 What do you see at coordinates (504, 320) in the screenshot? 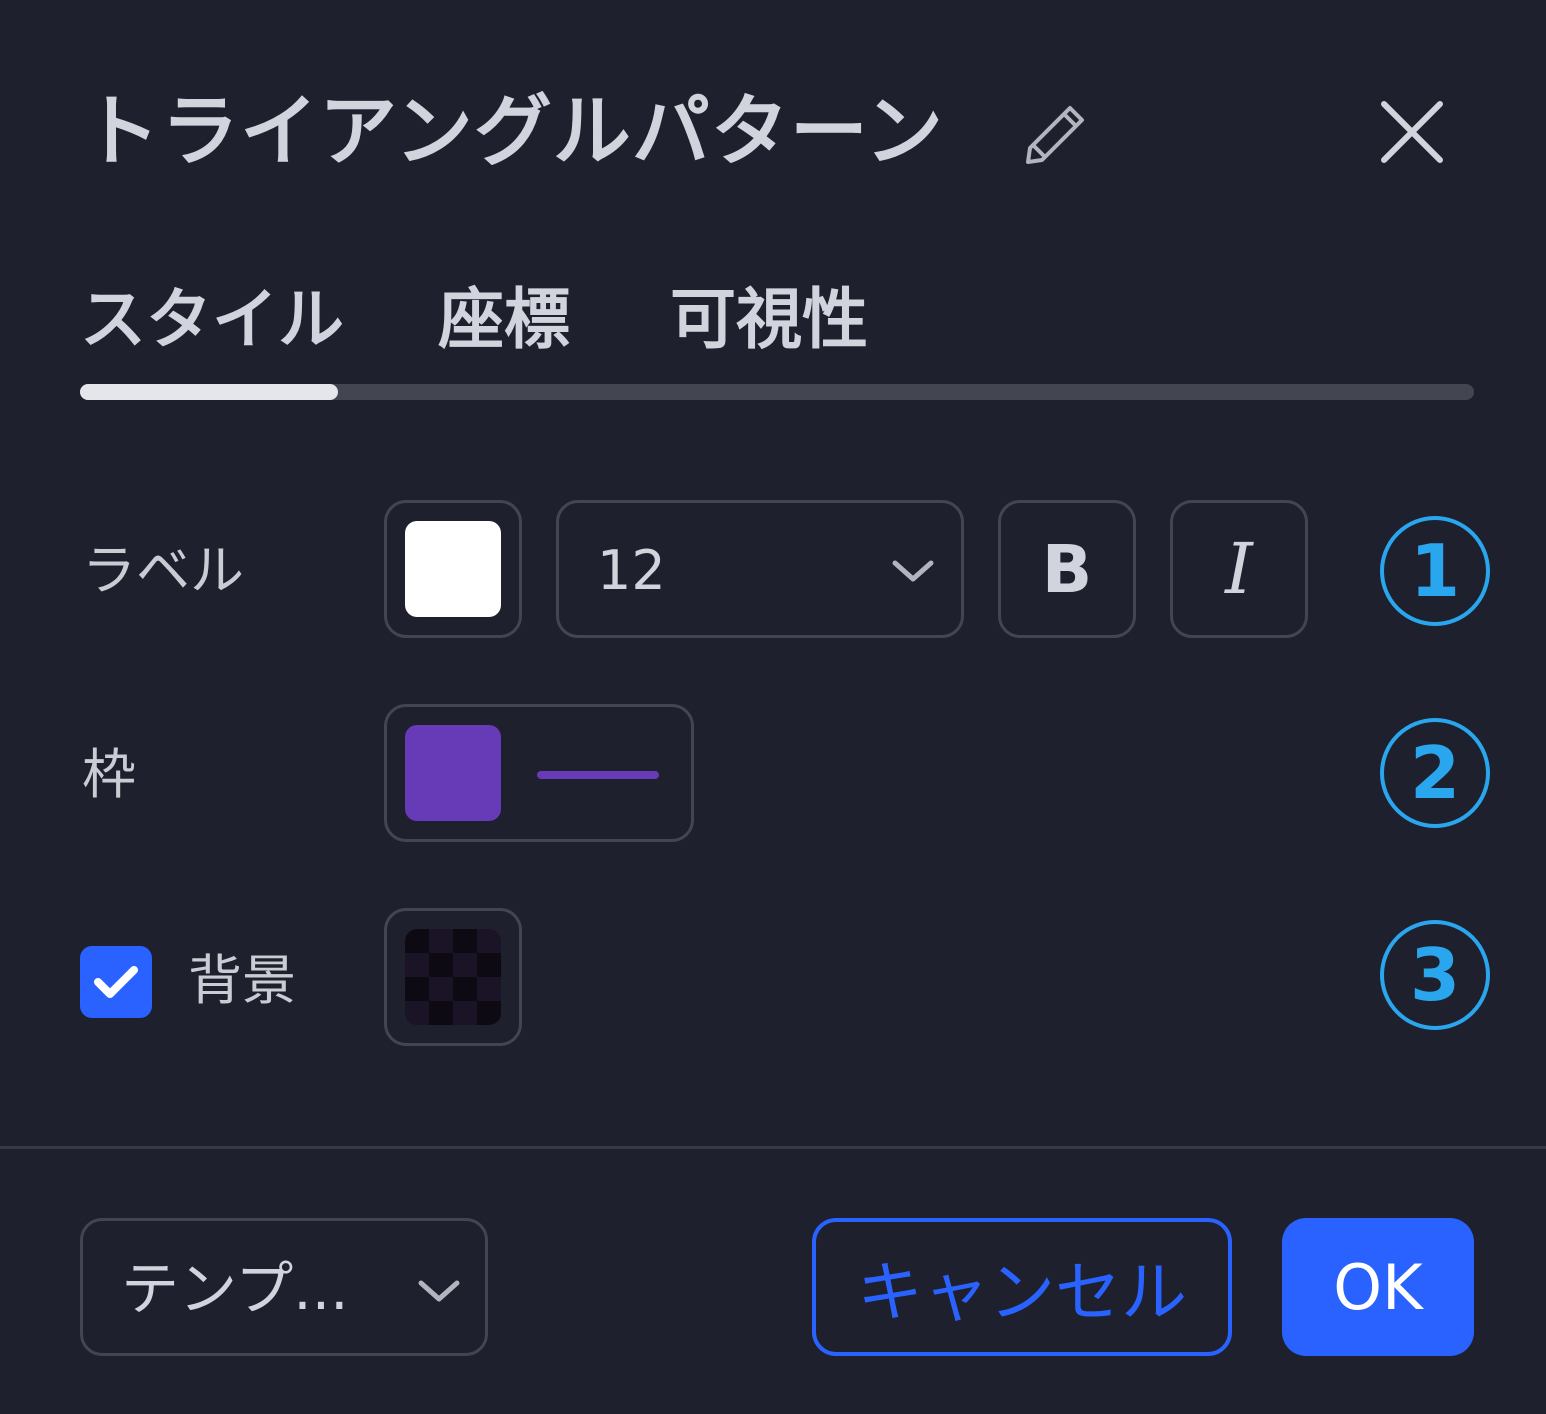
I see `tab-coordinates: 座標` at bounding box center [504, 320].